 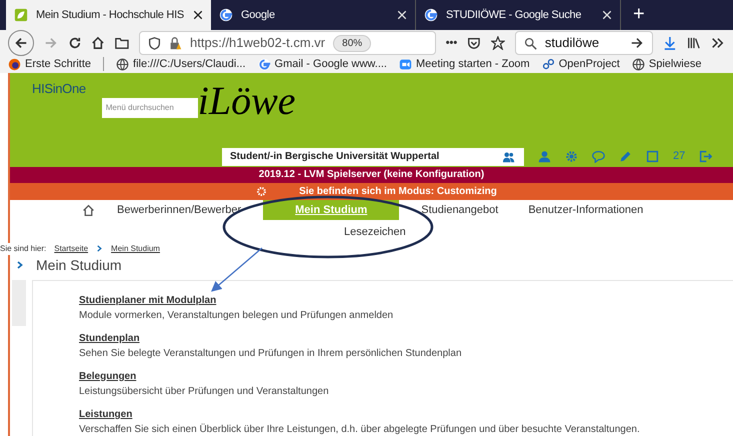 I want to click on download-icon, so click(x=670, y=43).